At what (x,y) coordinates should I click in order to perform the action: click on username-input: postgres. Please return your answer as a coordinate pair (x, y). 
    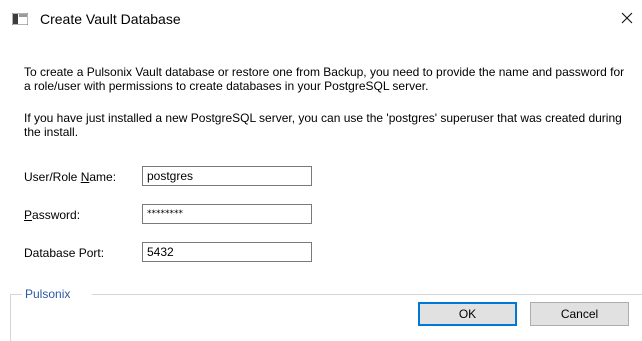
    Looking at the image, I should click on (227, 176).